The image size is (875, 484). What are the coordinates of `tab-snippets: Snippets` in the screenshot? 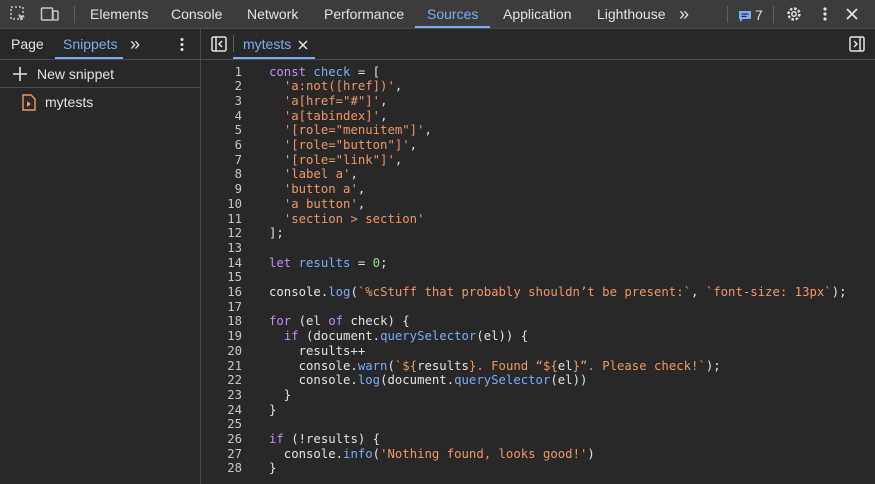 It's located at (90, 44).